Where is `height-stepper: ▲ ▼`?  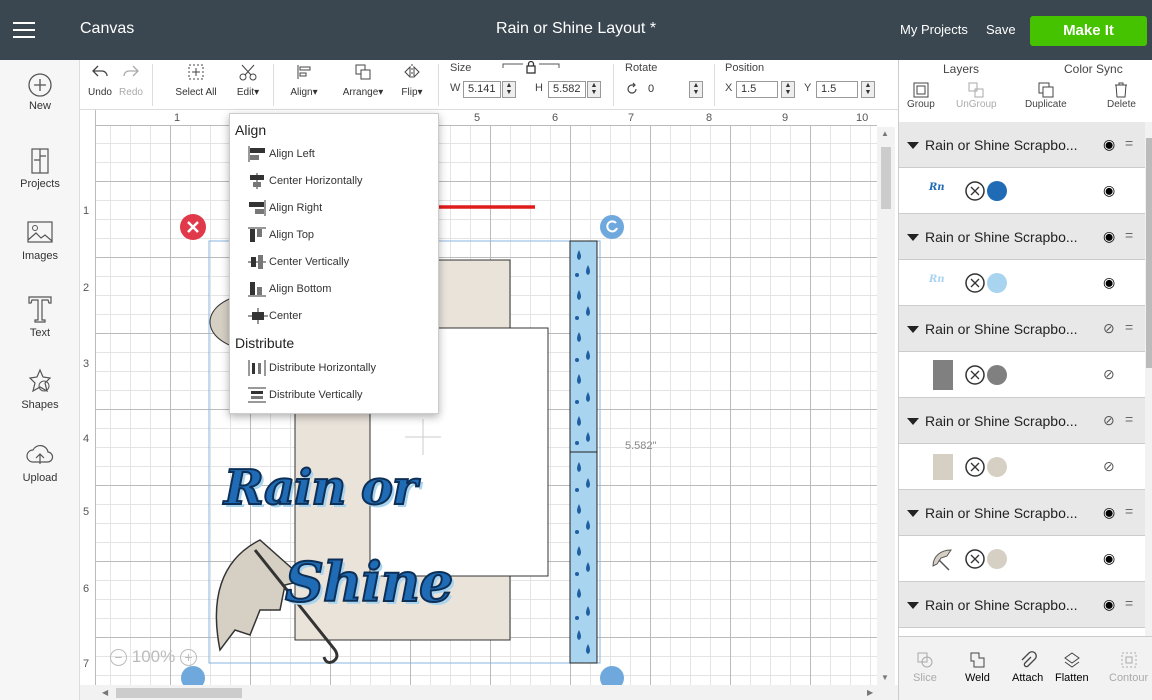
height-stepper: ▲ ▼ is located at coordinates (594, 89).